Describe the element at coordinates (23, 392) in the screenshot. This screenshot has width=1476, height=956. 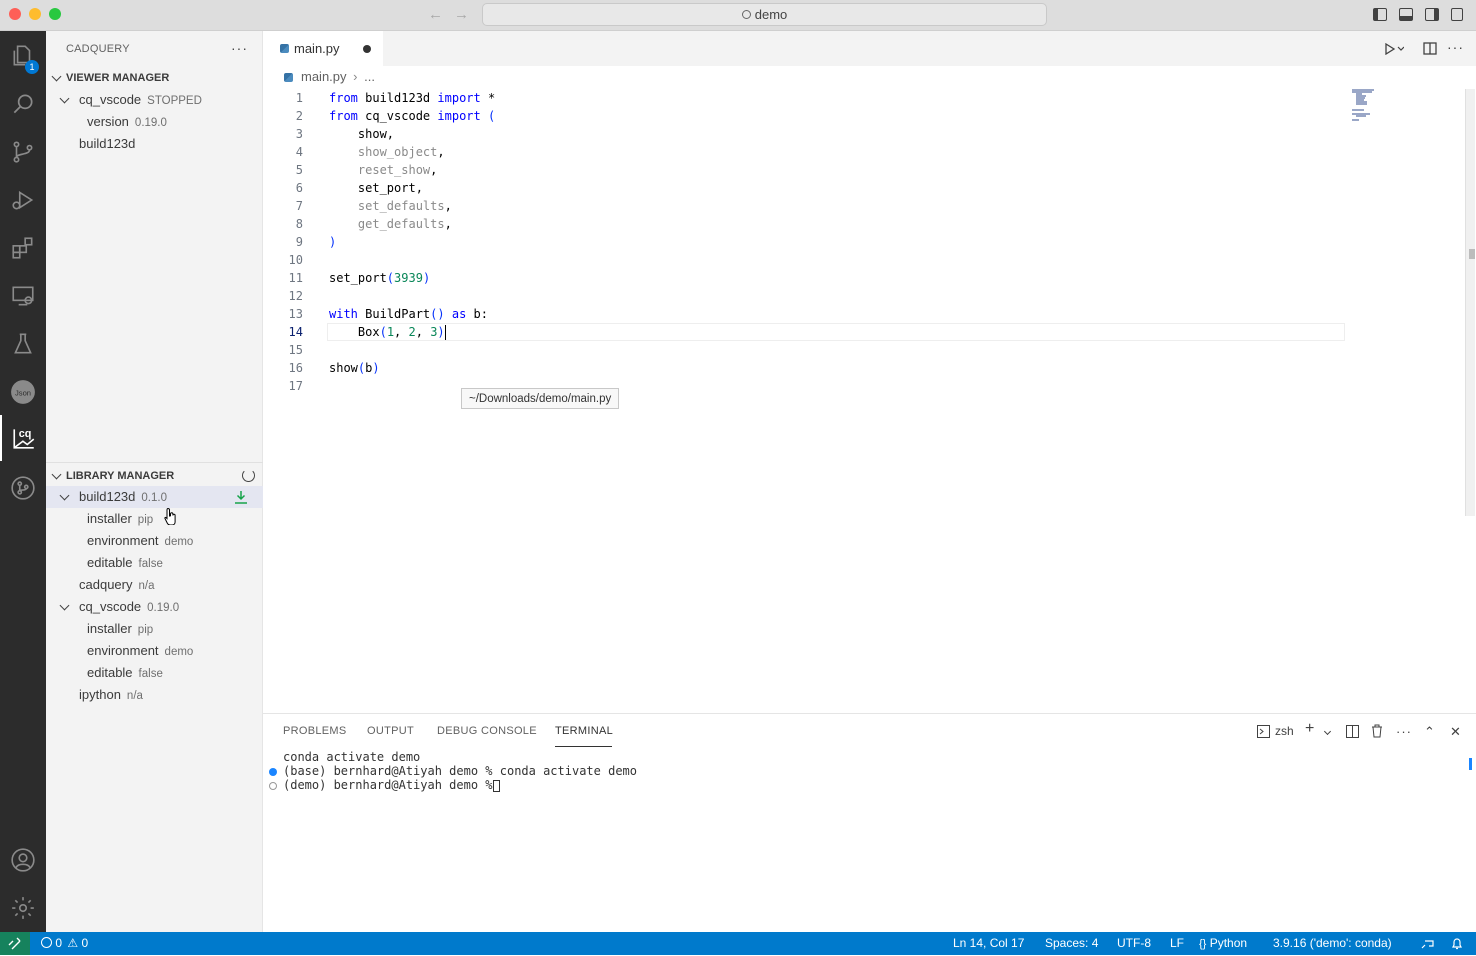
I see `json-icon: Json` at that location.